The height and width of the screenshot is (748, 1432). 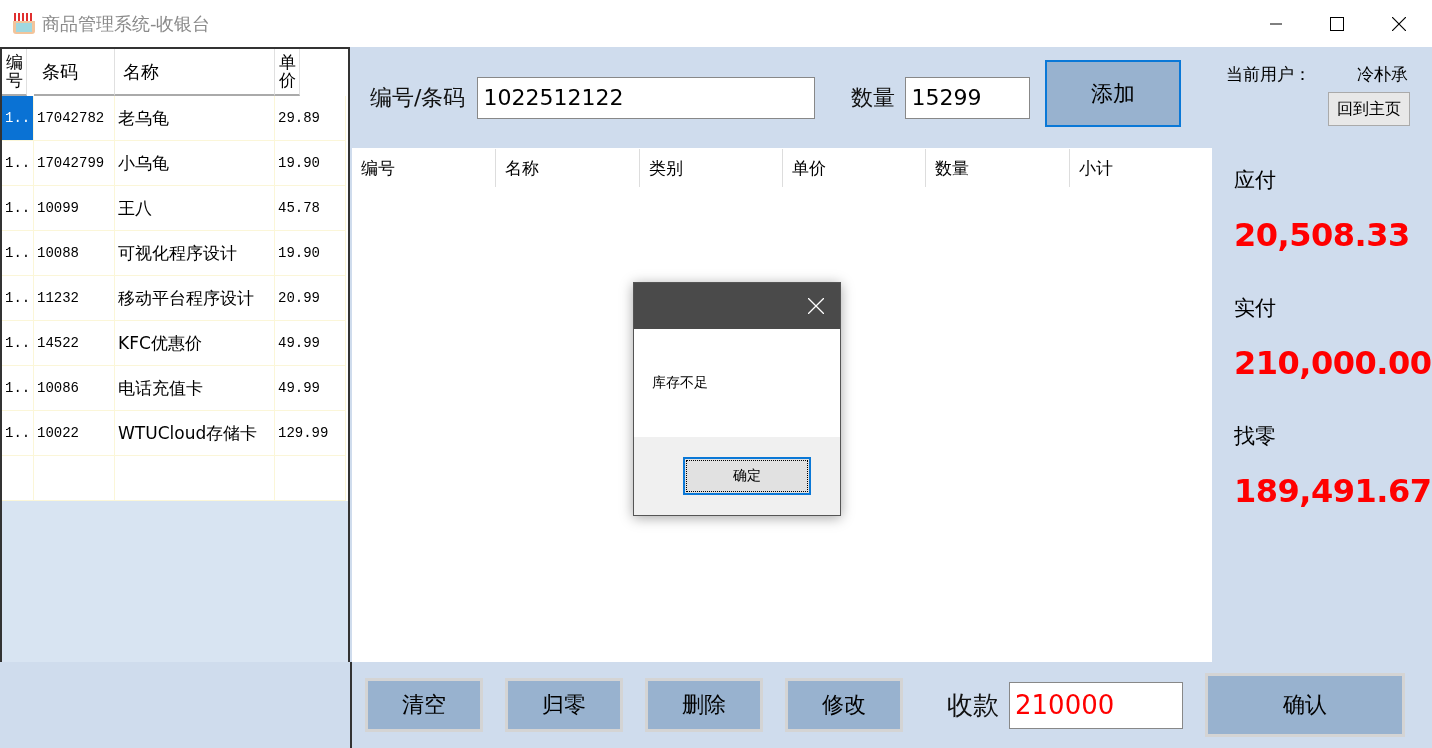 I want to click on total-value: 210,000.00, so click(x=1333, y=363).